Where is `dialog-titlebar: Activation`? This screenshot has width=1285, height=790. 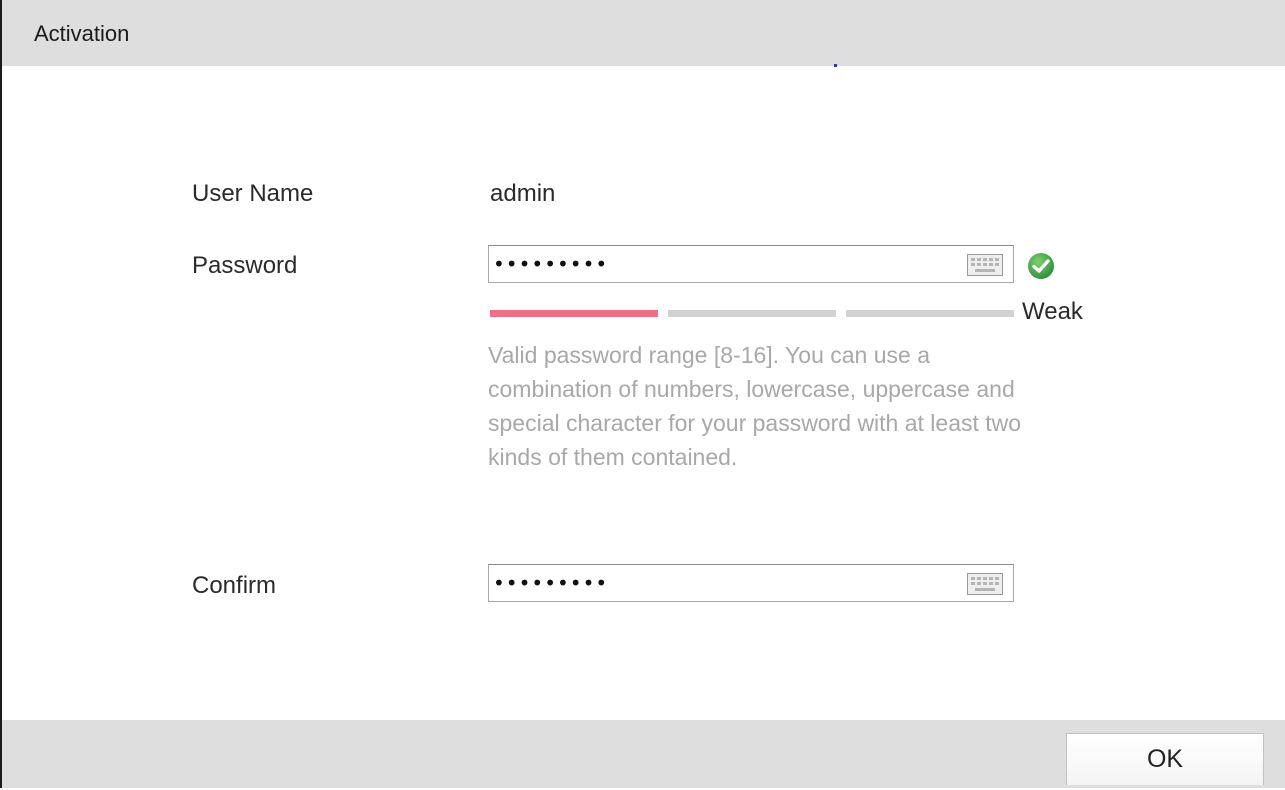 dialog-titlebar: Activation is located at coordinates (643, 33).